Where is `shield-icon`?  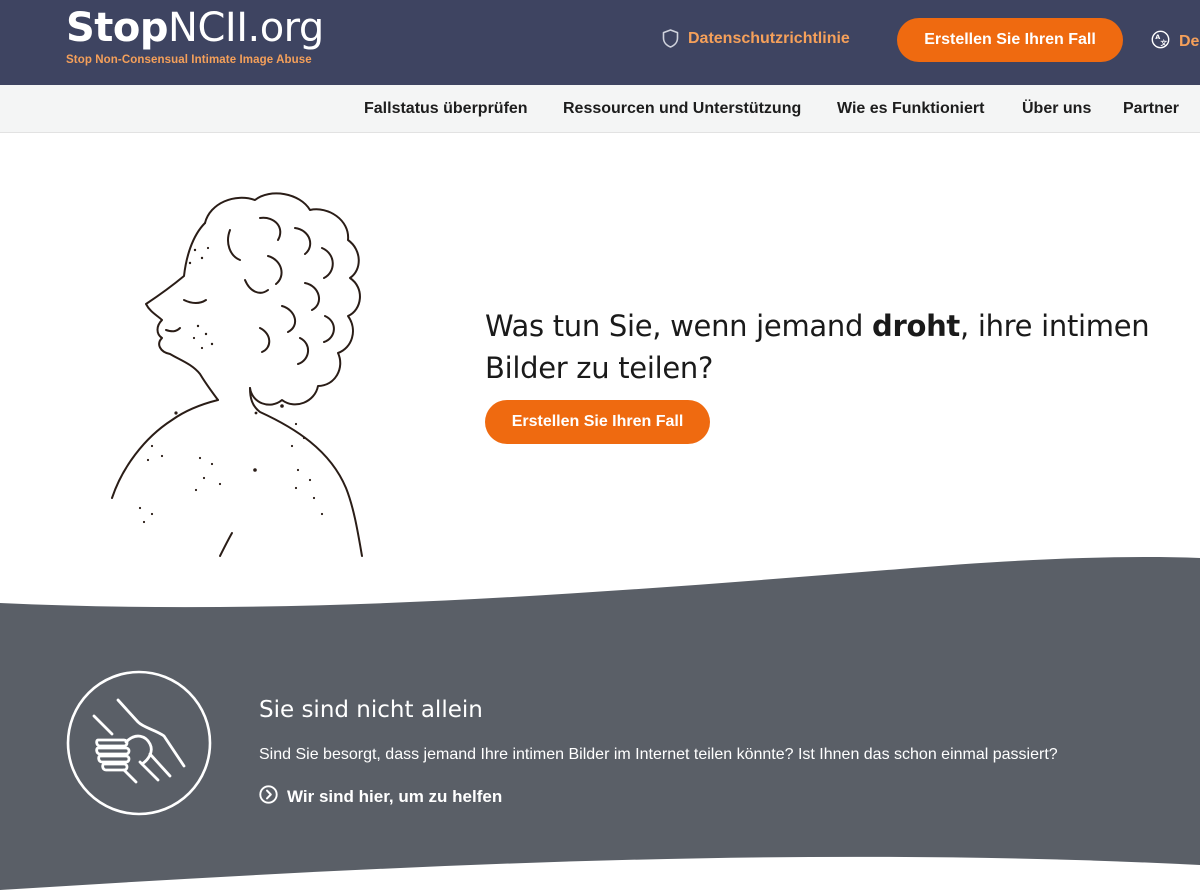 shield-icon is located at coordinates (670, 38).